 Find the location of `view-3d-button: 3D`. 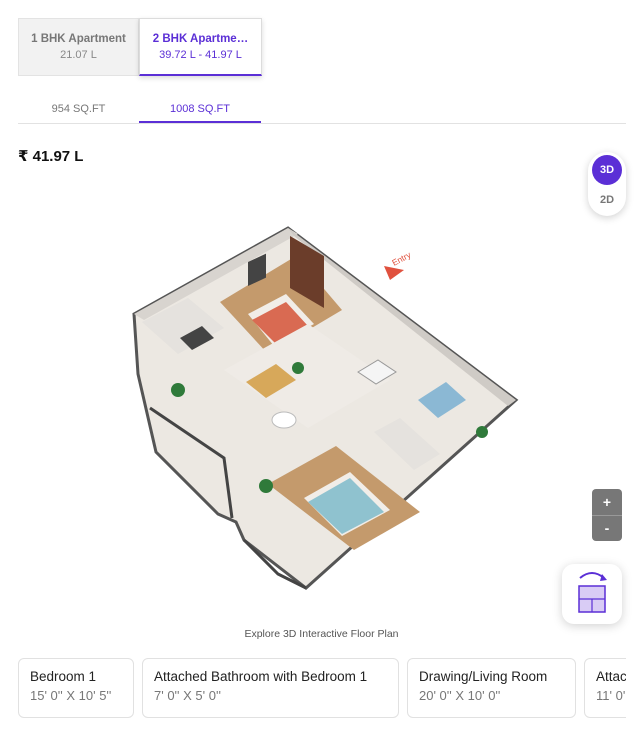

view-3d-button: 3D is located at coordinates (607, 170).